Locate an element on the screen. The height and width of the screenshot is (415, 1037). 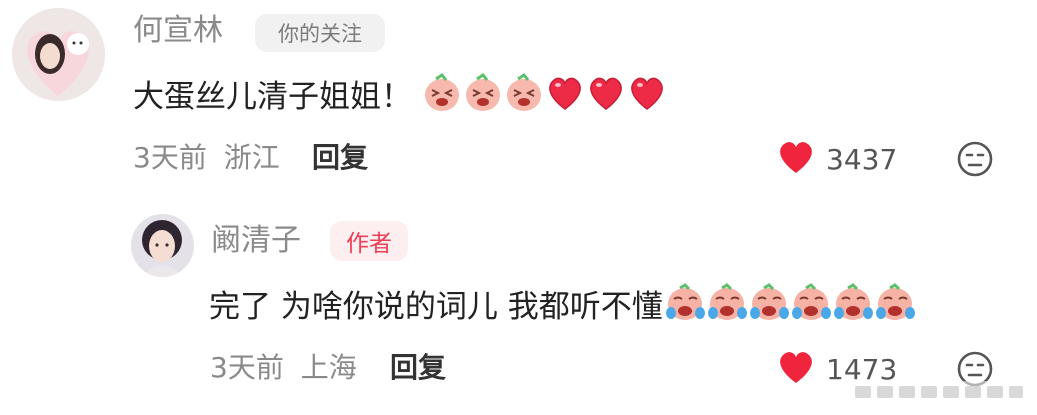
author-badge: 作者 is located at coordinates (369, 241).